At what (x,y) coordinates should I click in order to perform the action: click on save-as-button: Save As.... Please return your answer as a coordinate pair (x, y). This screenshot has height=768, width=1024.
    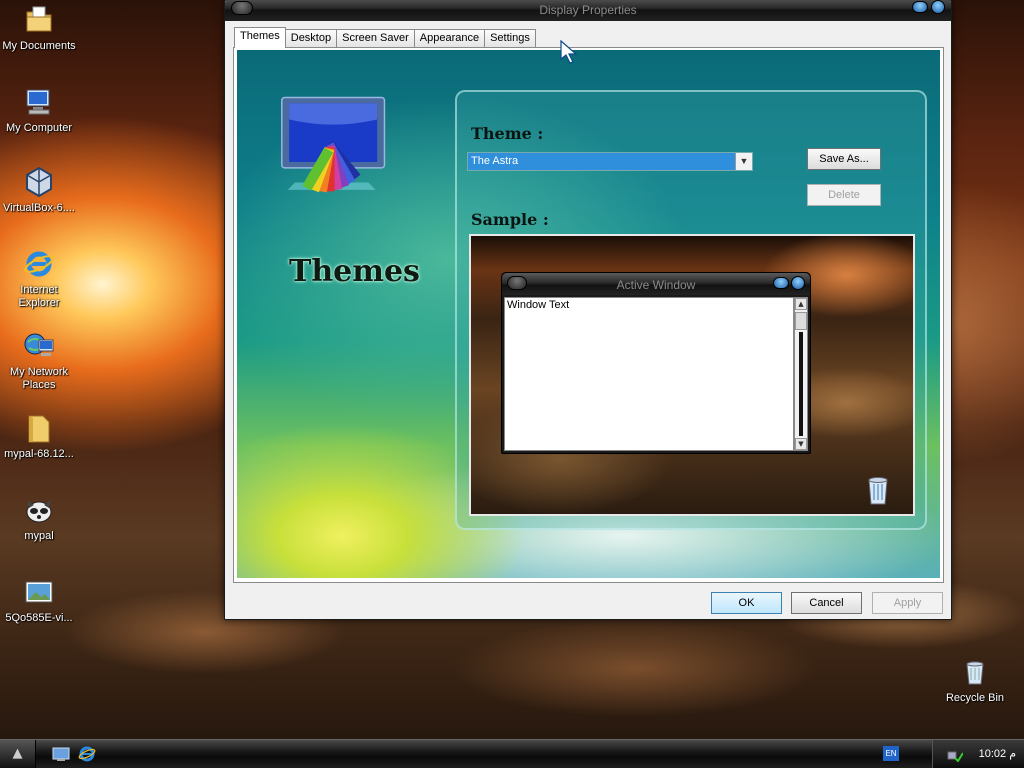
    Looking at the image, I should click on (844, 159).